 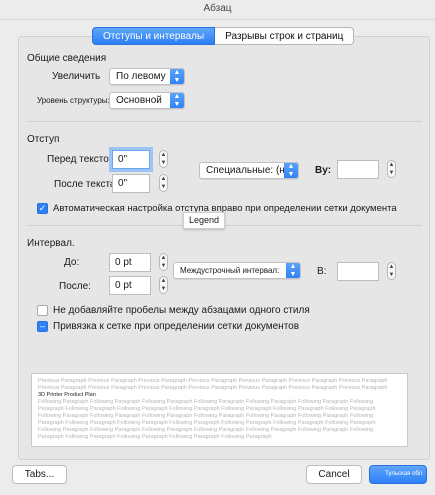 What do you see at coordinates (391, 169) in the screenshot?
I see `by-stepper: ▲ ▼` at bounding box center [391, 169].